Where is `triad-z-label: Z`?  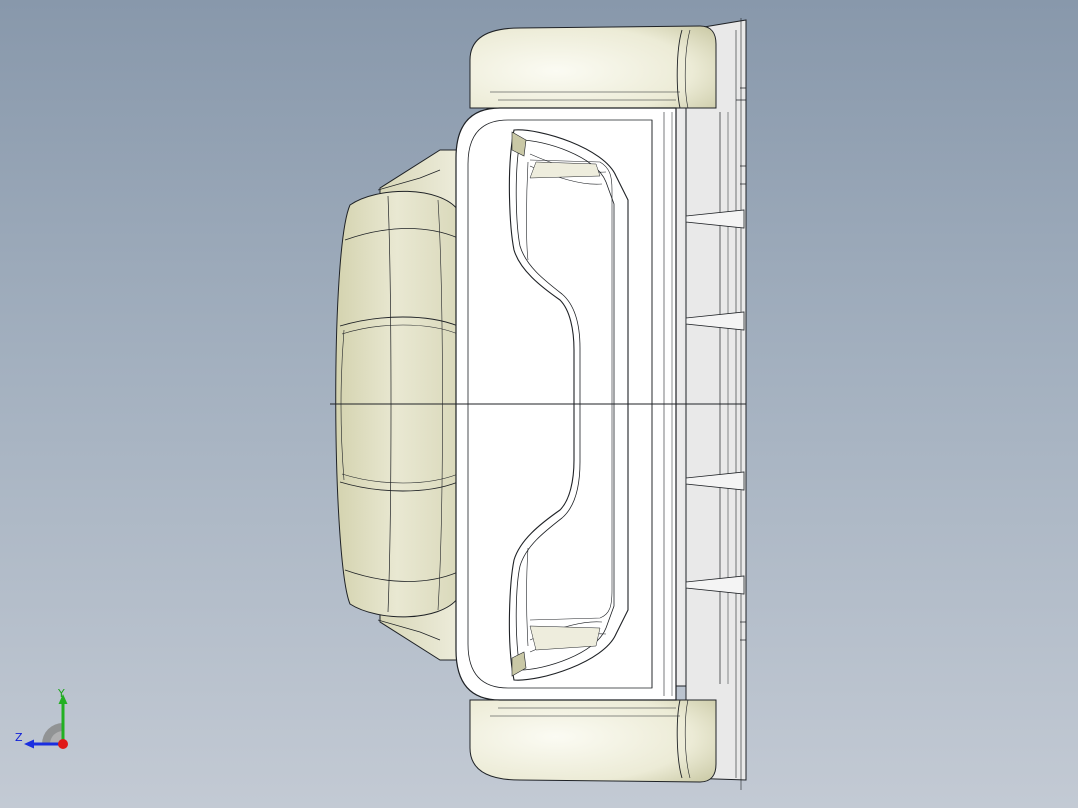
triad-z-label: Z is located at coordinates (19, 737).